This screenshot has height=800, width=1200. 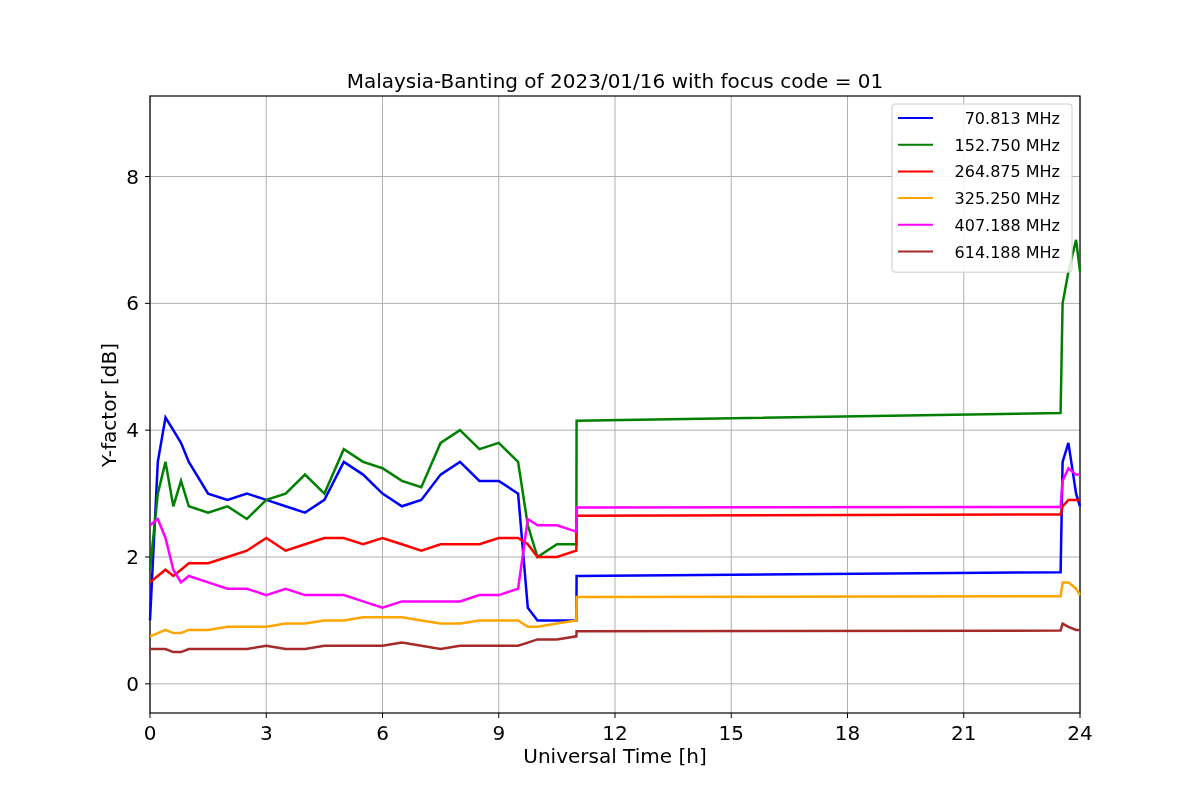 What do you see at coordinates (1007, 252) in the screenshot?
I see `legend-label: 614.188 MHz` at bounding box center [1007, 252].